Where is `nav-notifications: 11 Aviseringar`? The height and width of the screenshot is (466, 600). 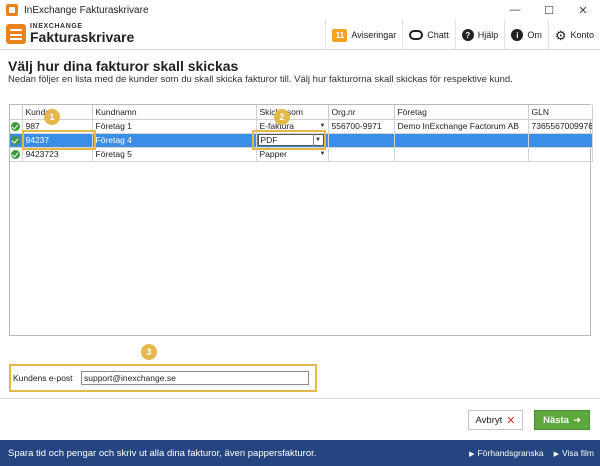
nav-notifications: 11 Aviseringar is located at coordinates (363, 35).